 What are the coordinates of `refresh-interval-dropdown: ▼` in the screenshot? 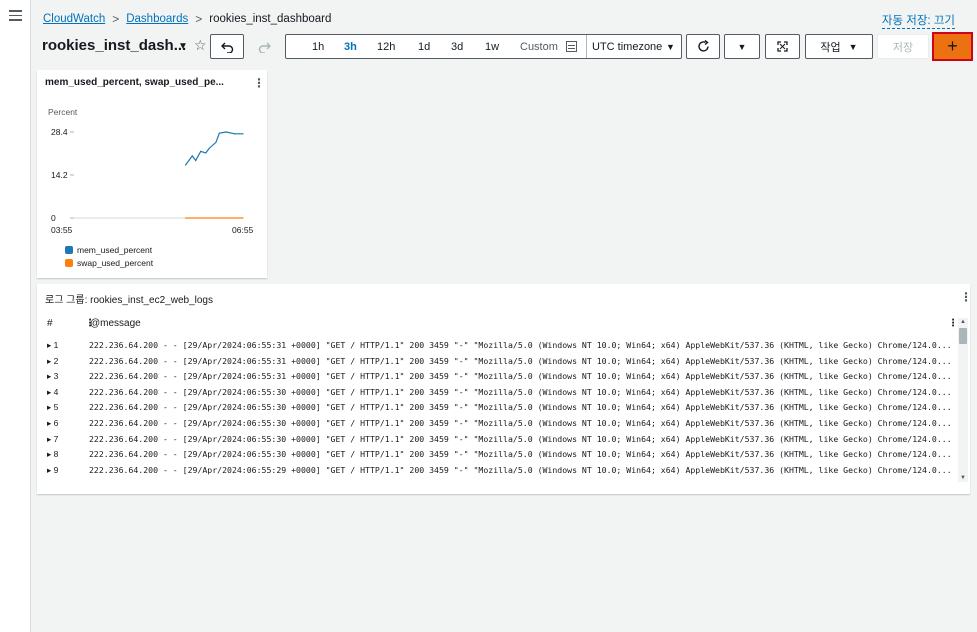 It's located at (742, 46).